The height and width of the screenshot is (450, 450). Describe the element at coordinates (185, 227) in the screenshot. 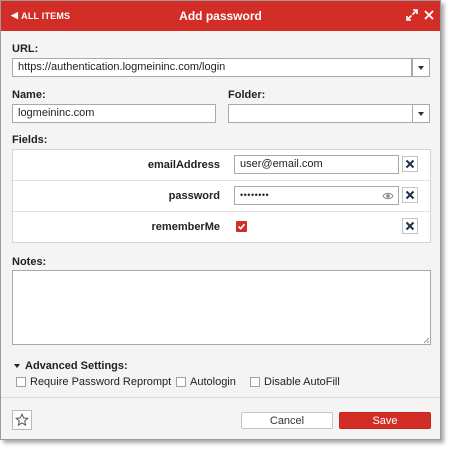

I see `field-name: rememberMe` at that location.